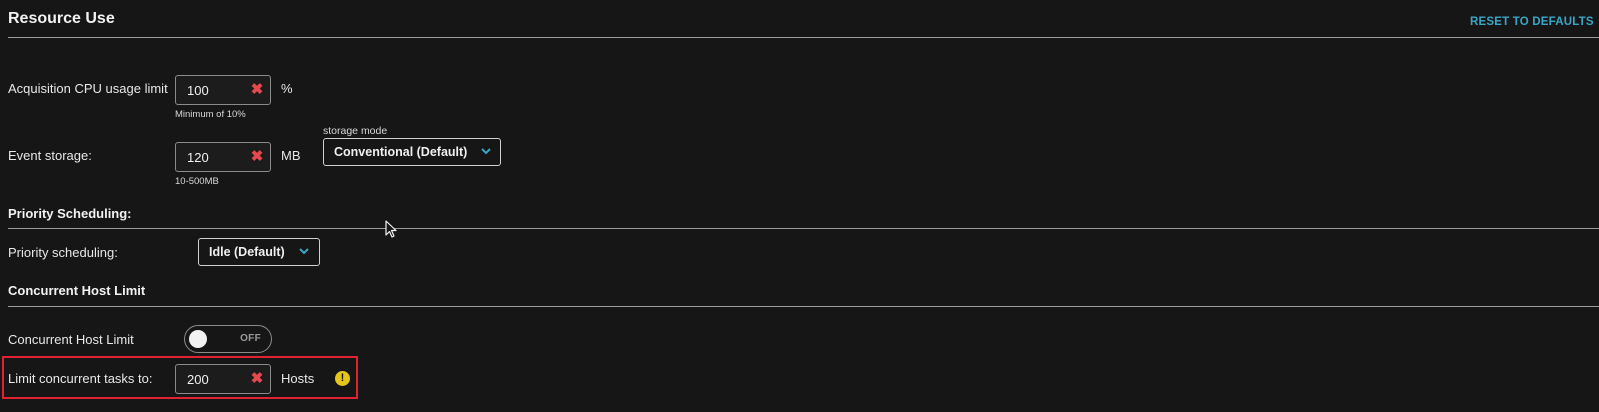 The width and height of the screenshot is (1599, 412). What do you see at coordinates (77, 290) in the screenshot?
I see `concurrent-section-title: Concurrent Host Limit` at bounding box center [77, 290].